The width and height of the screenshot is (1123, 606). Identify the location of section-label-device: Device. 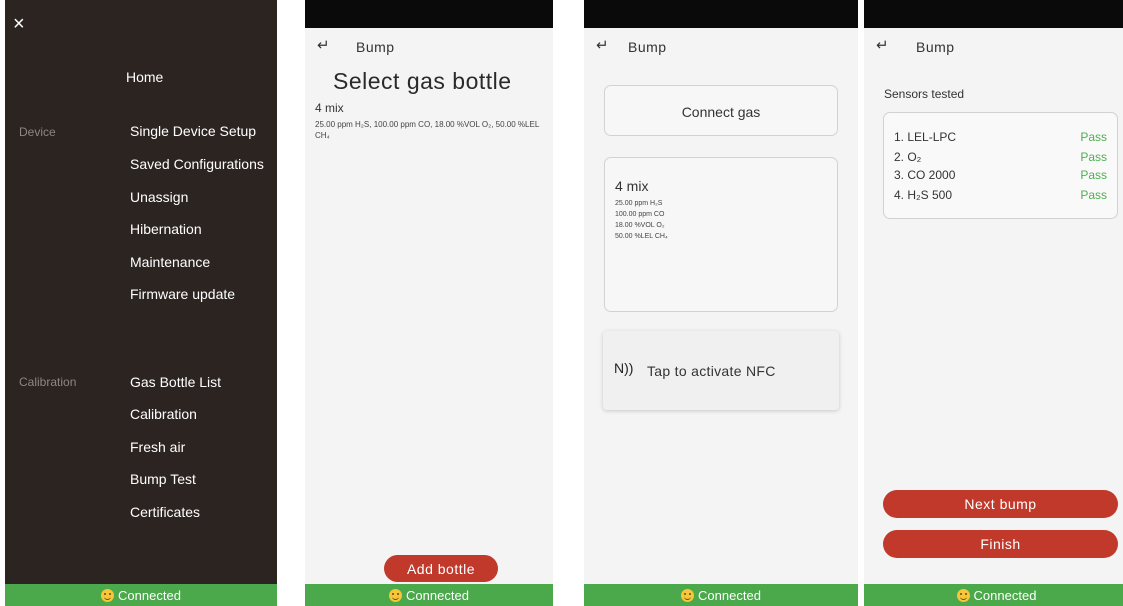
(37, 132).